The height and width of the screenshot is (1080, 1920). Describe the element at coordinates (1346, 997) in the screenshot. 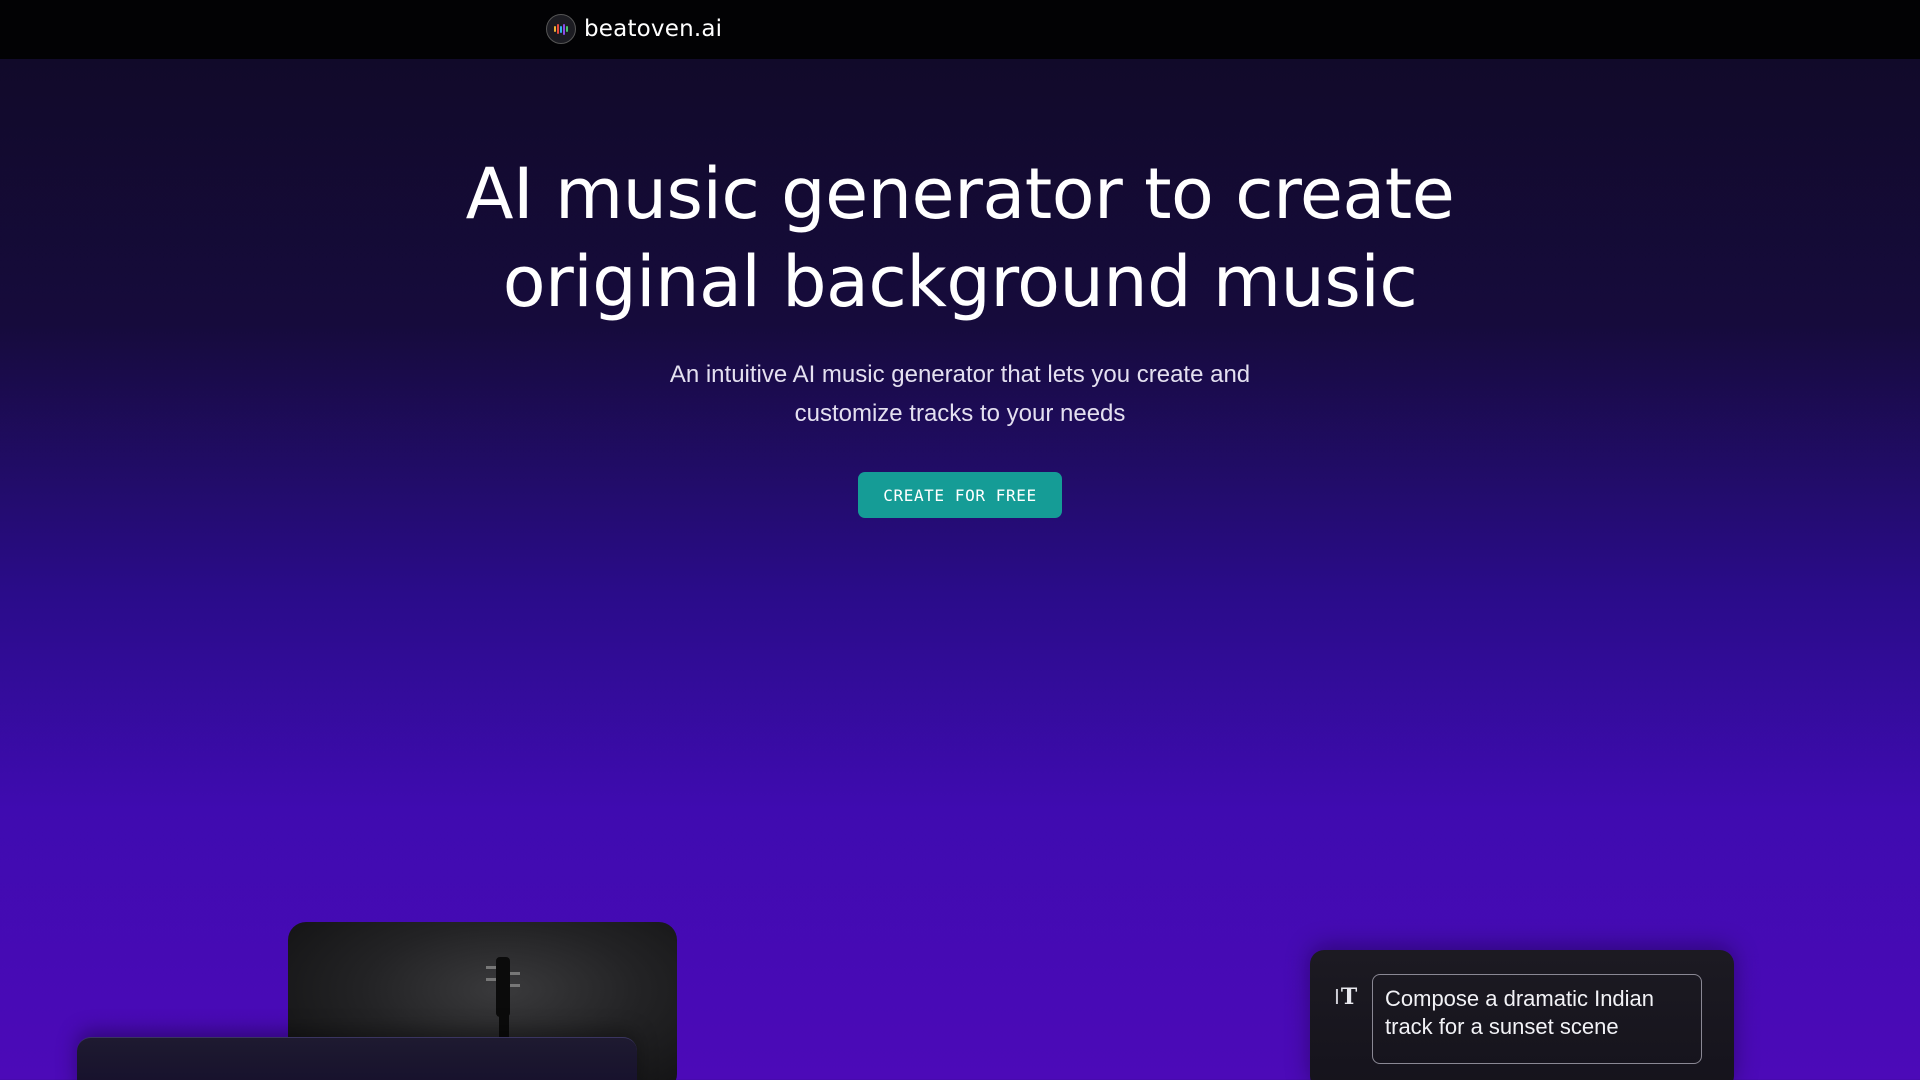

I see `text-tool-icon: IT` at that location.